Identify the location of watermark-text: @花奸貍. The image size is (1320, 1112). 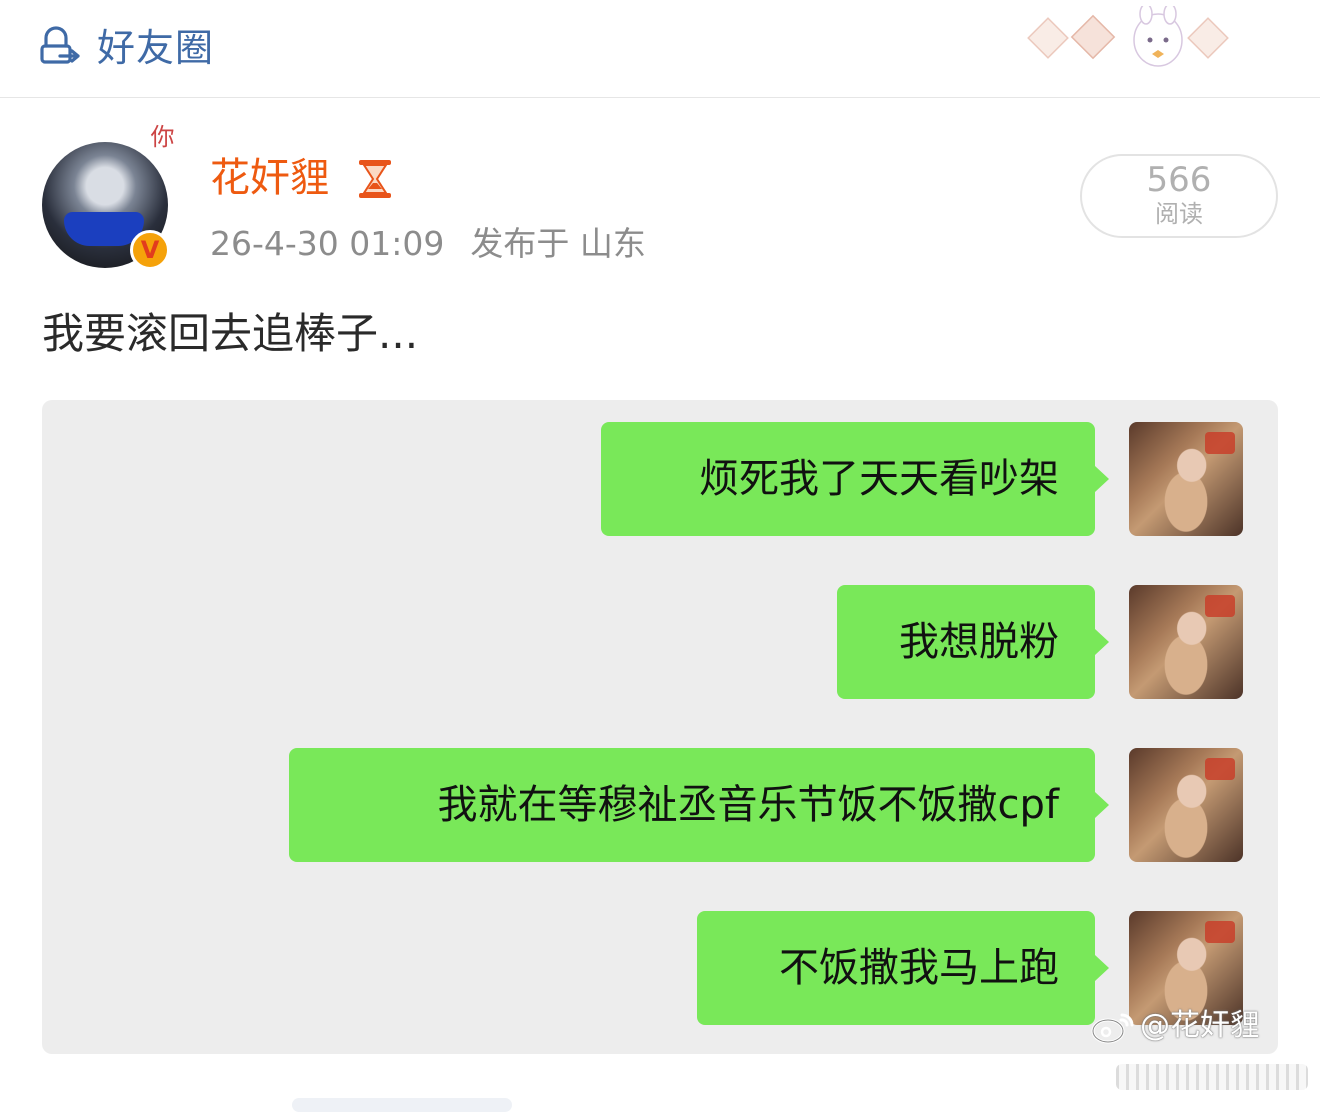
(1200, 1025).